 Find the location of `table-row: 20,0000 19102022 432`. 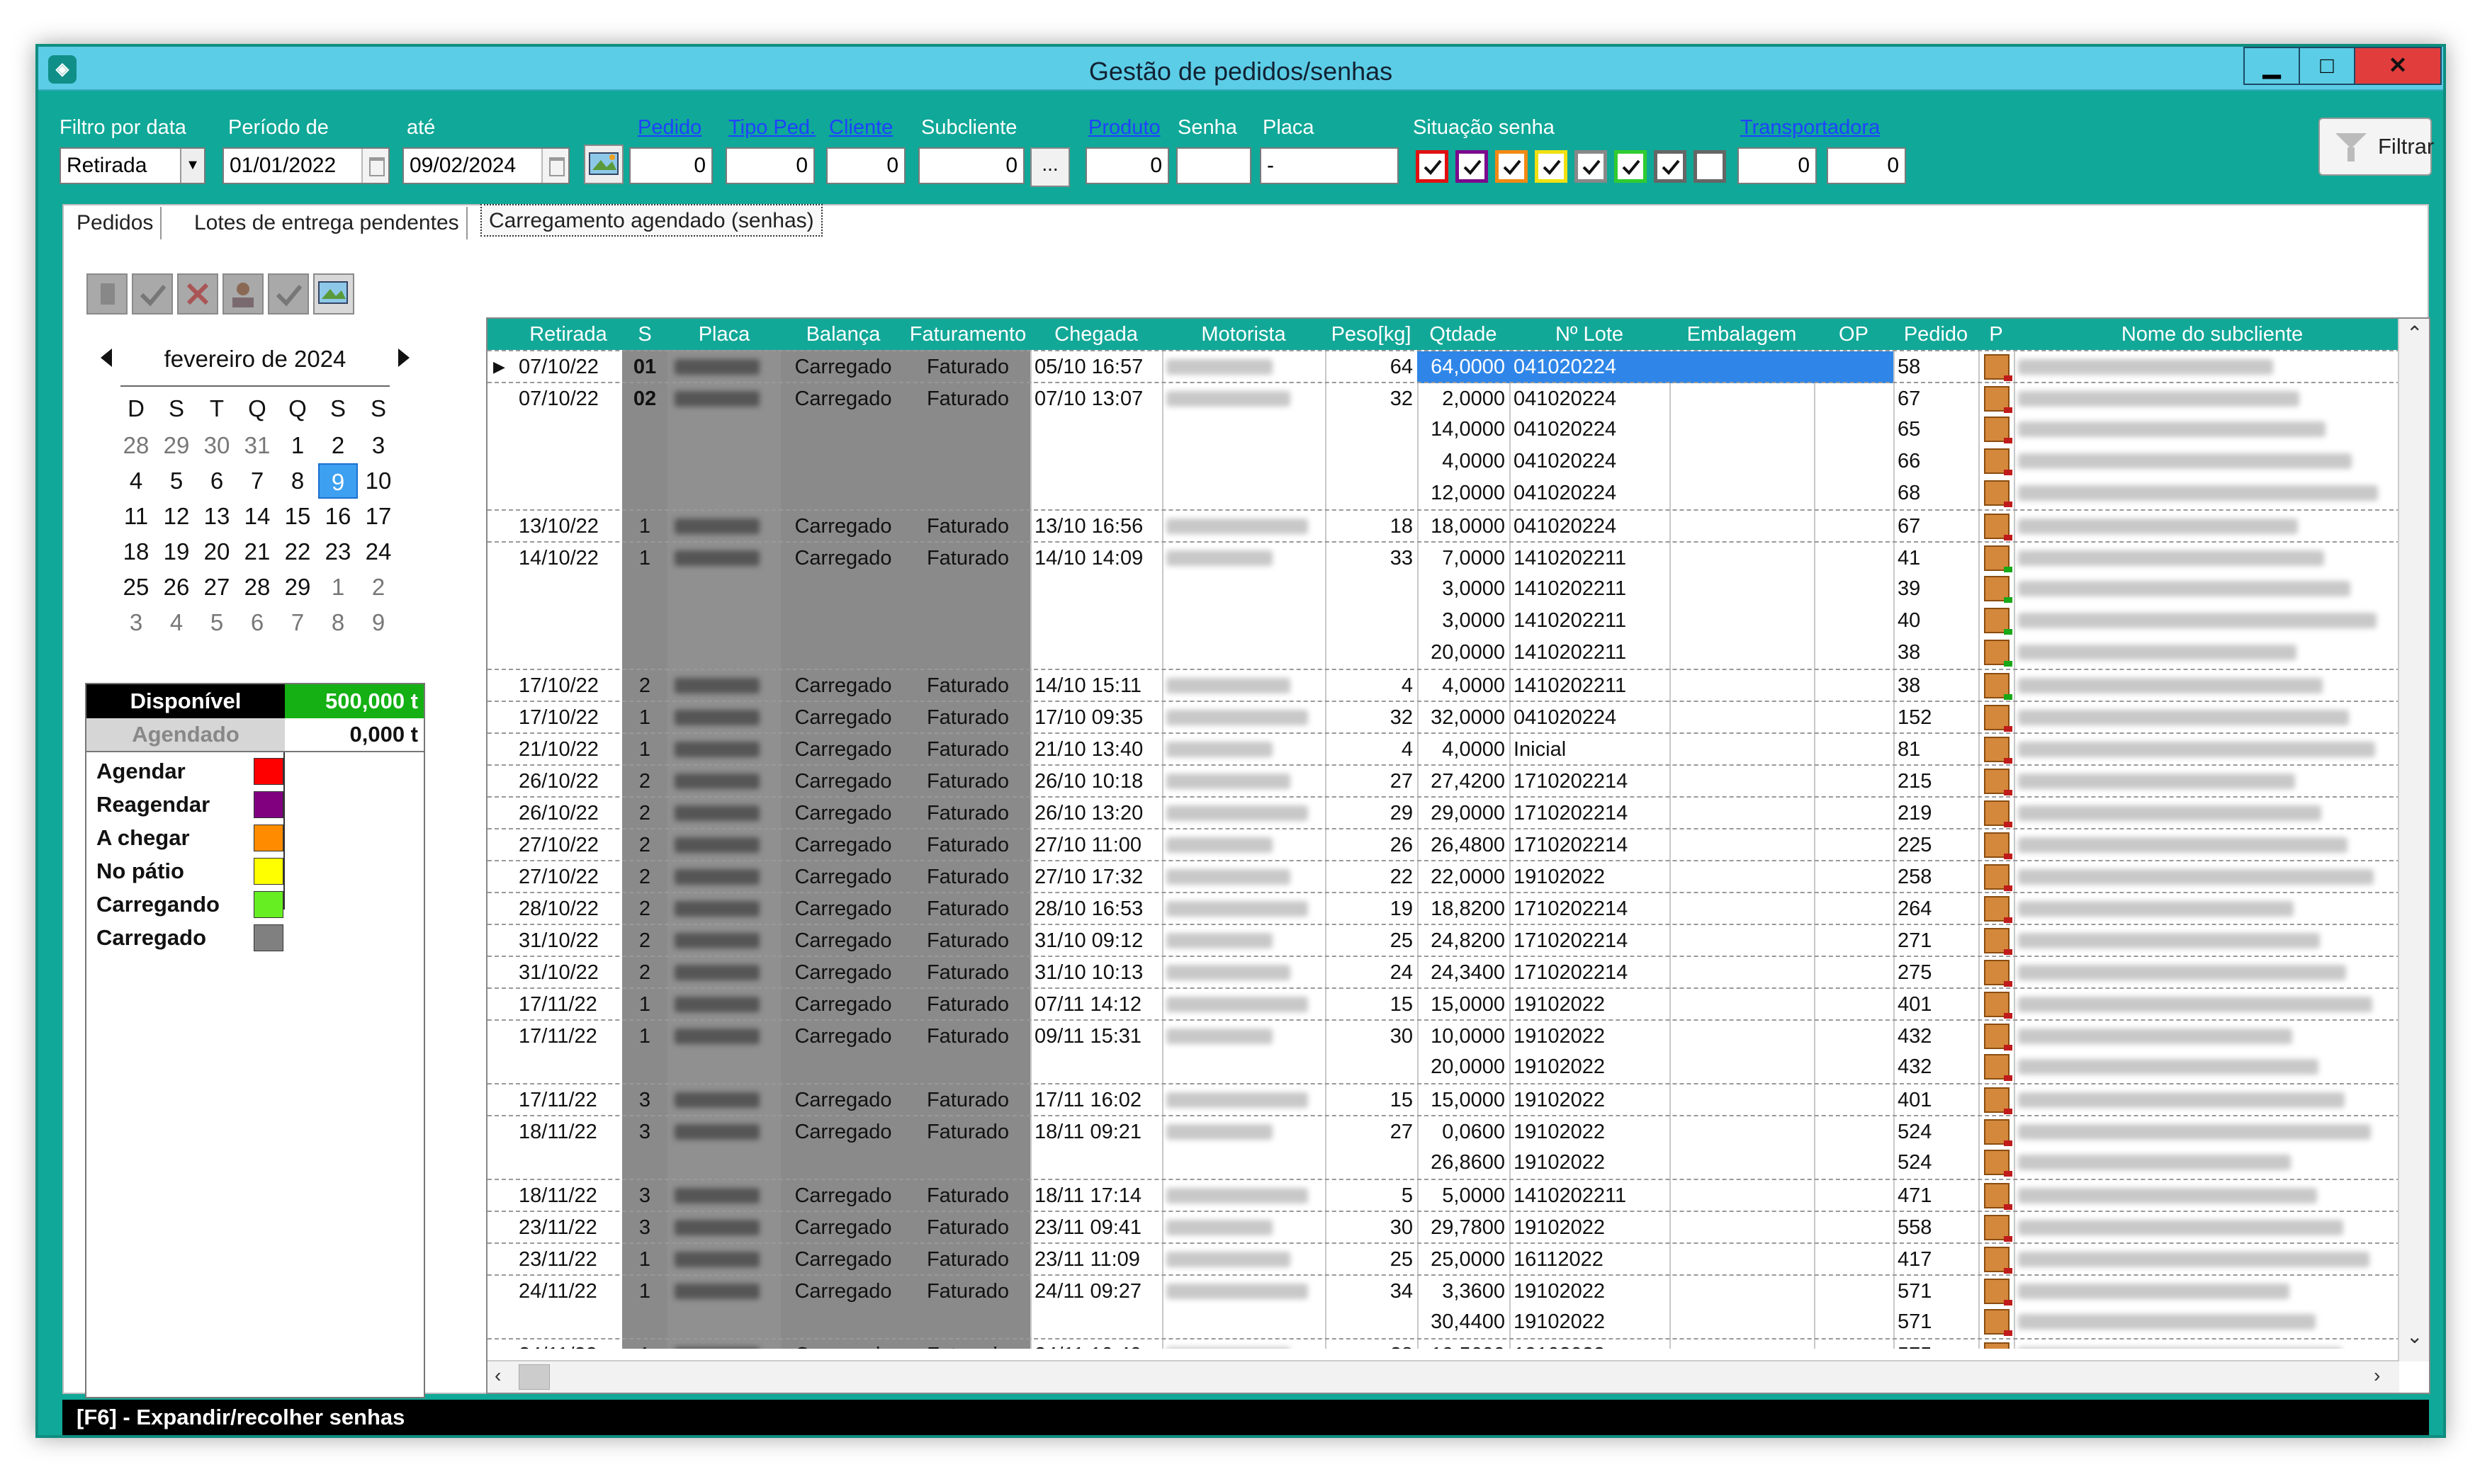

table-row: 20,0000 19102022 432 is located at coordinates (1444, 1067).